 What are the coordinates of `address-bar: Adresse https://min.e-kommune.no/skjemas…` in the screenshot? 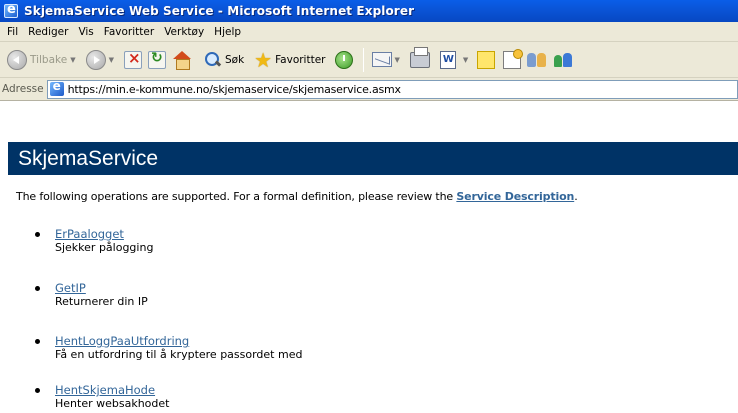 It's located at (369, 89).